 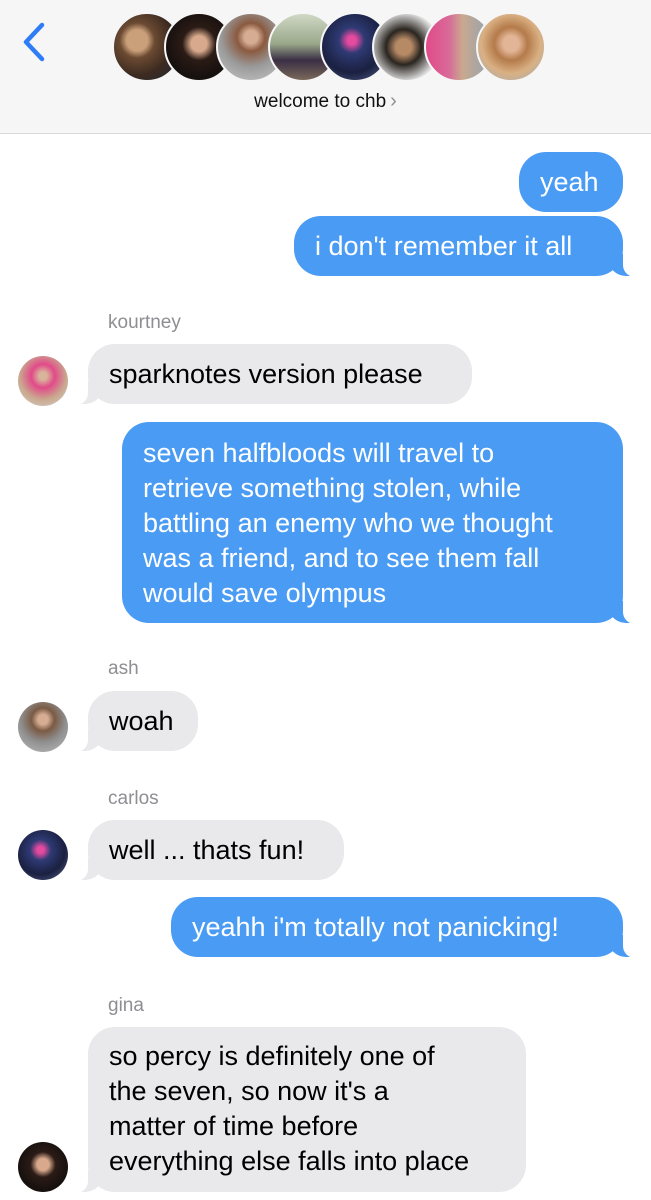 I want to click on chevron-left-icon, so click(x=34, y=42).